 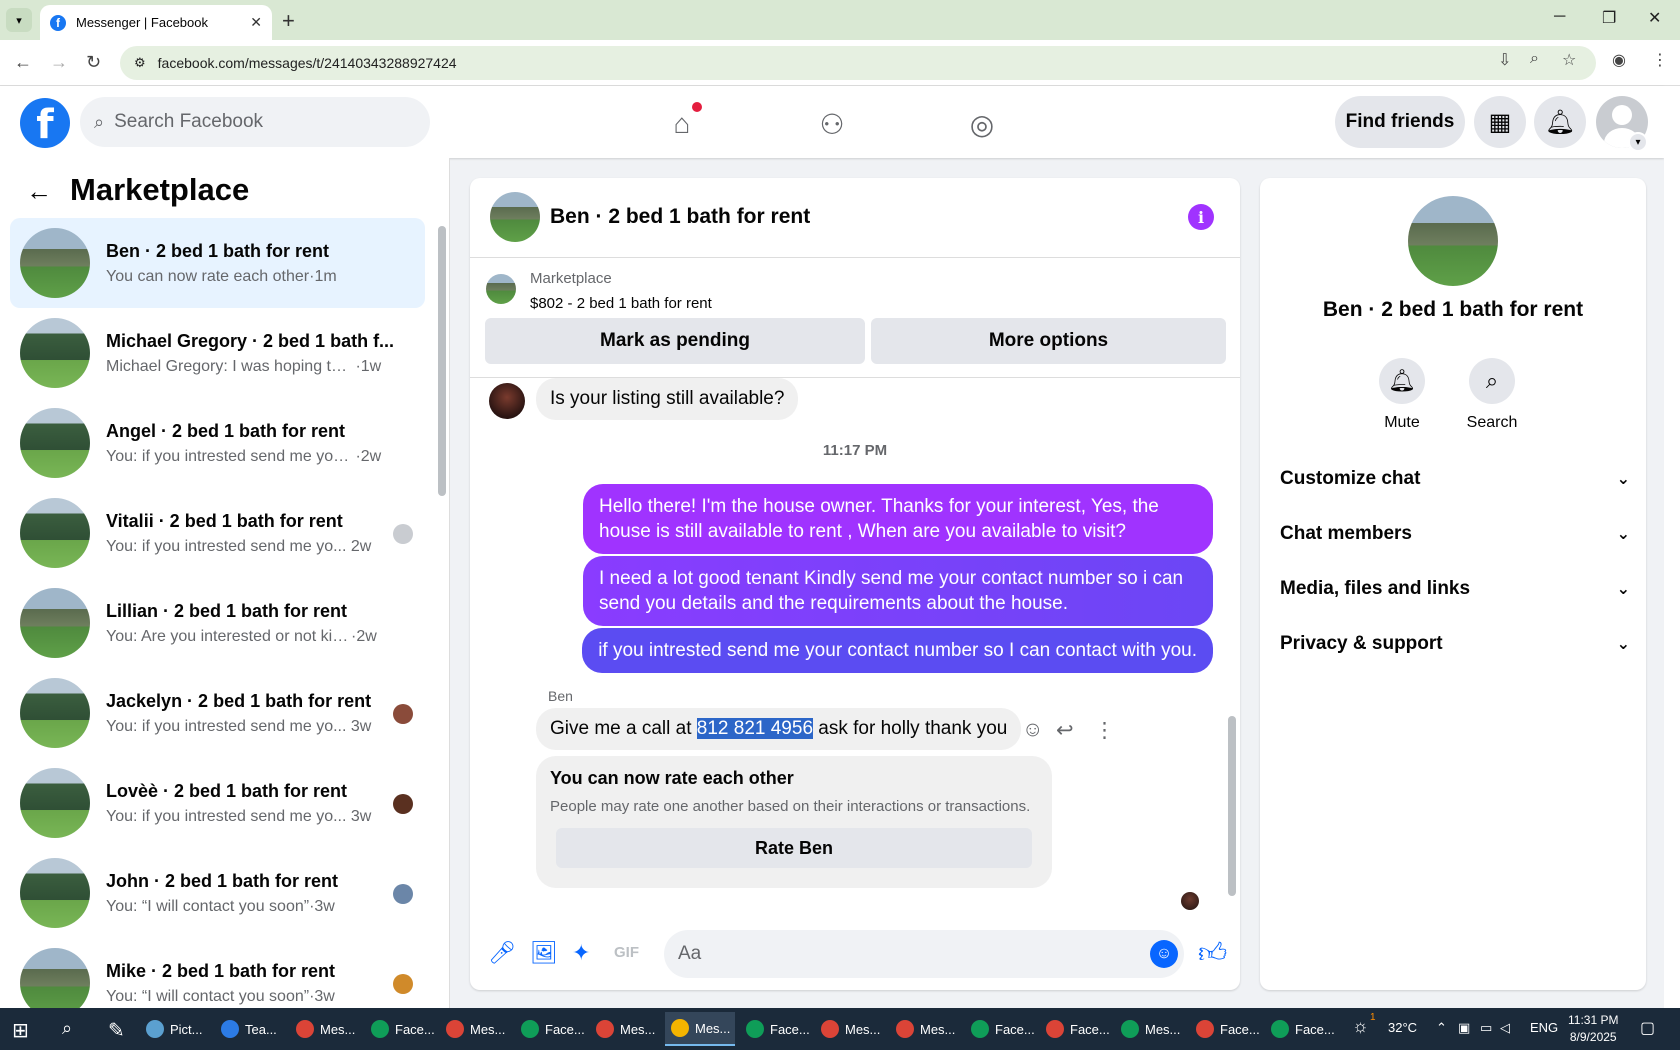 What do you see at coordinates (59, 62) in the screenshot?
I see `forward-icon: →` at bounding box center [59, 62].